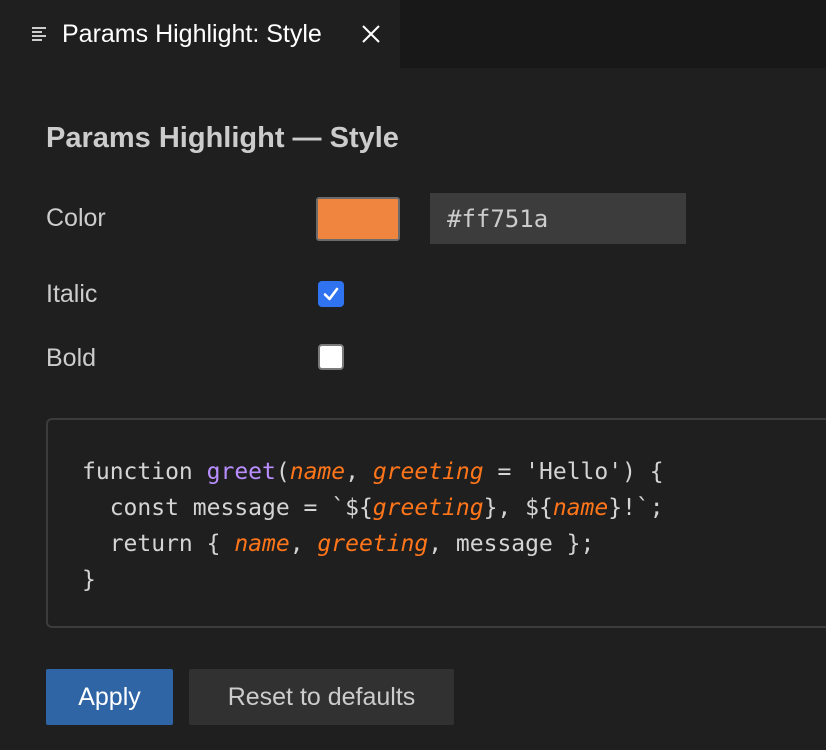 The width and height of the screenshot is (826, 750). Describe the element at coordinates (558, 218) in the screenshot. I see `color-hex-input` at that location.